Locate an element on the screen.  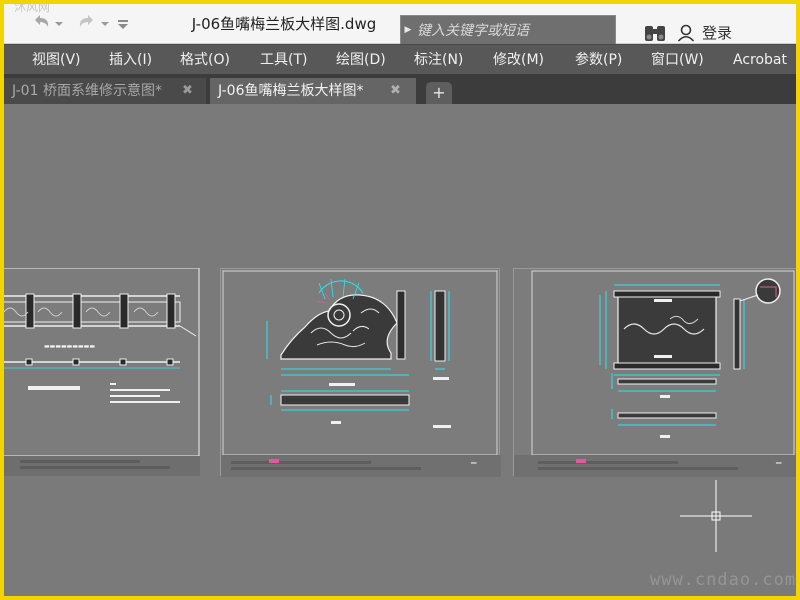
sheet-3-drawing: ▔ is located at coordinates (655, 373).